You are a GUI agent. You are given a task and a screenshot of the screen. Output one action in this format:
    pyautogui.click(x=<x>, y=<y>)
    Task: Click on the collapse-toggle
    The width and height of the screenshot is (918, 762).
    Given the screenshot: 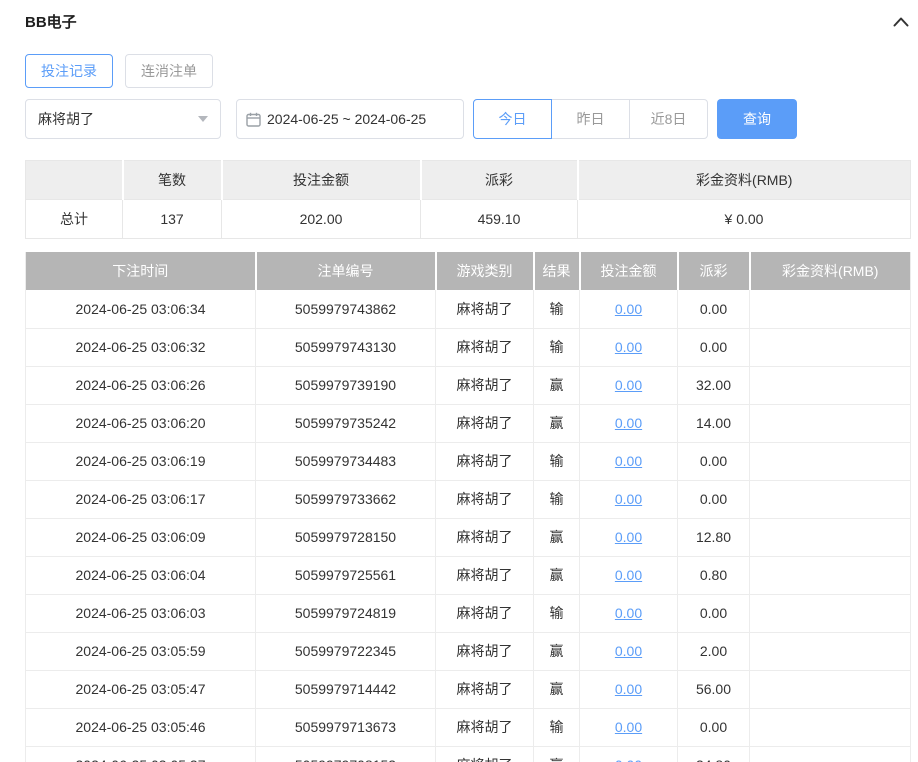 What is the action you would take?
    pyautogui.click(x=901, y=21)
    